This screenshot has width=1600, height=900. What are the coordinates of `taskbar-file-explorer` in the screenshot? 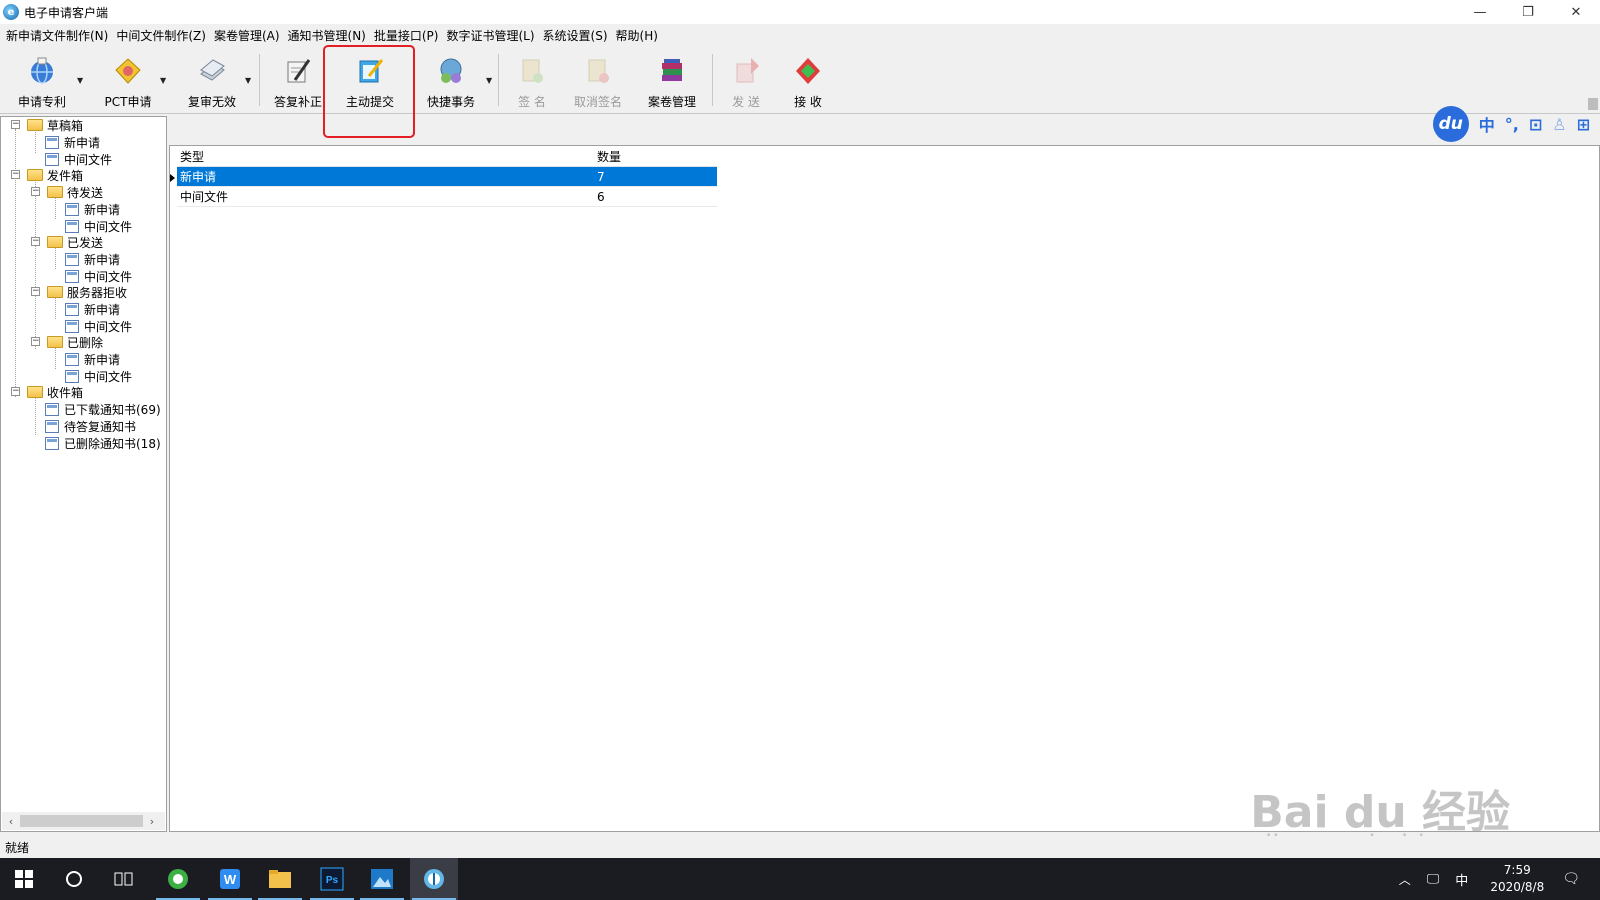 It's located at (280, 879).